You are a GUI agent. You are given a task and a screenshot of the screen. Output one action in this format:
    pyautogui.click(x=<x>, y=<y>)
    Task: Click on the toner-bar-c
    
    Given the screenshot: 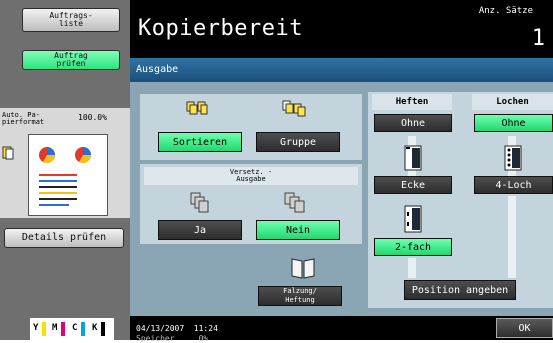 What is the action you would take?
    pyautogui.click(x=83, y=329)
    